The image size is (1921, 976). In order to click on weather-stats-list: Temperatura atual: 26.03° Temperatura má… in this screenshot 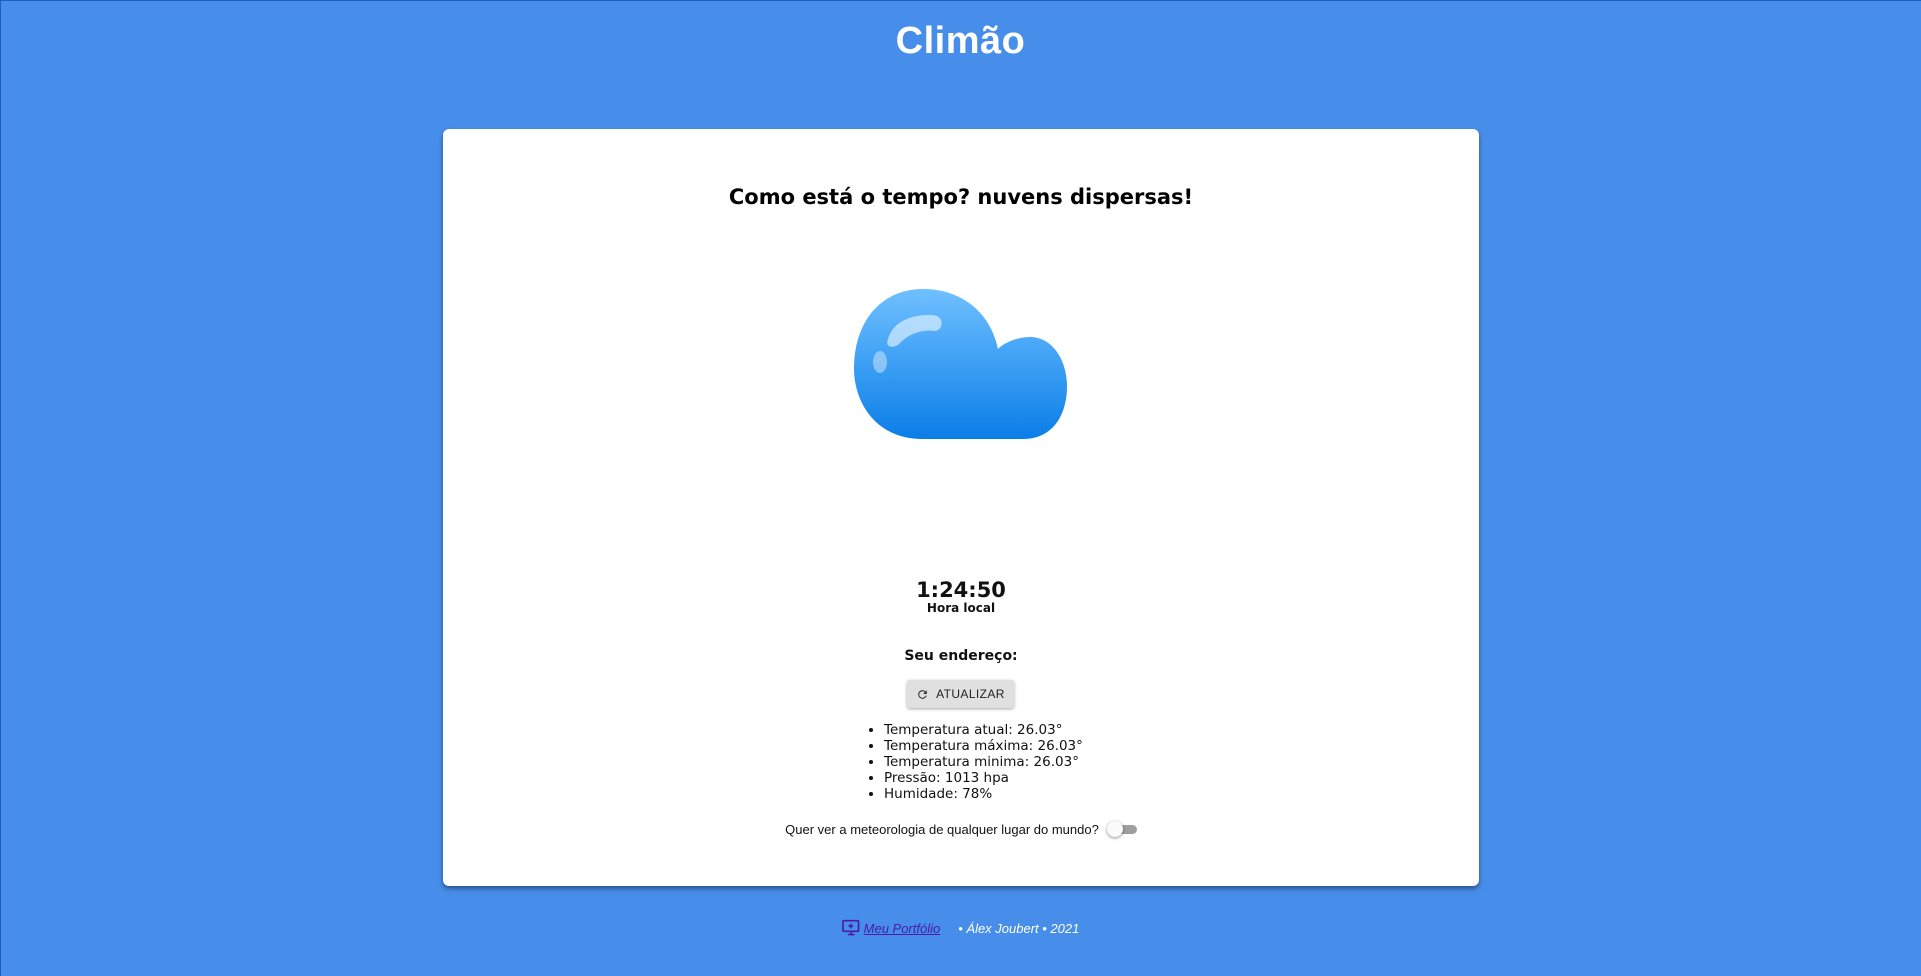, I will do `click(983, 762)`.